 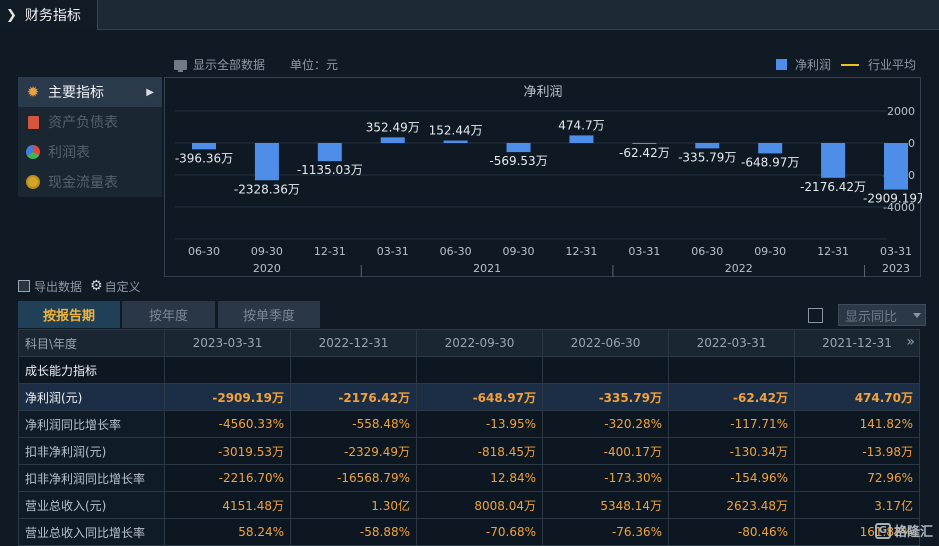 I want to click on row-label: 扣非净利润(元), so click(x=91, y=451).